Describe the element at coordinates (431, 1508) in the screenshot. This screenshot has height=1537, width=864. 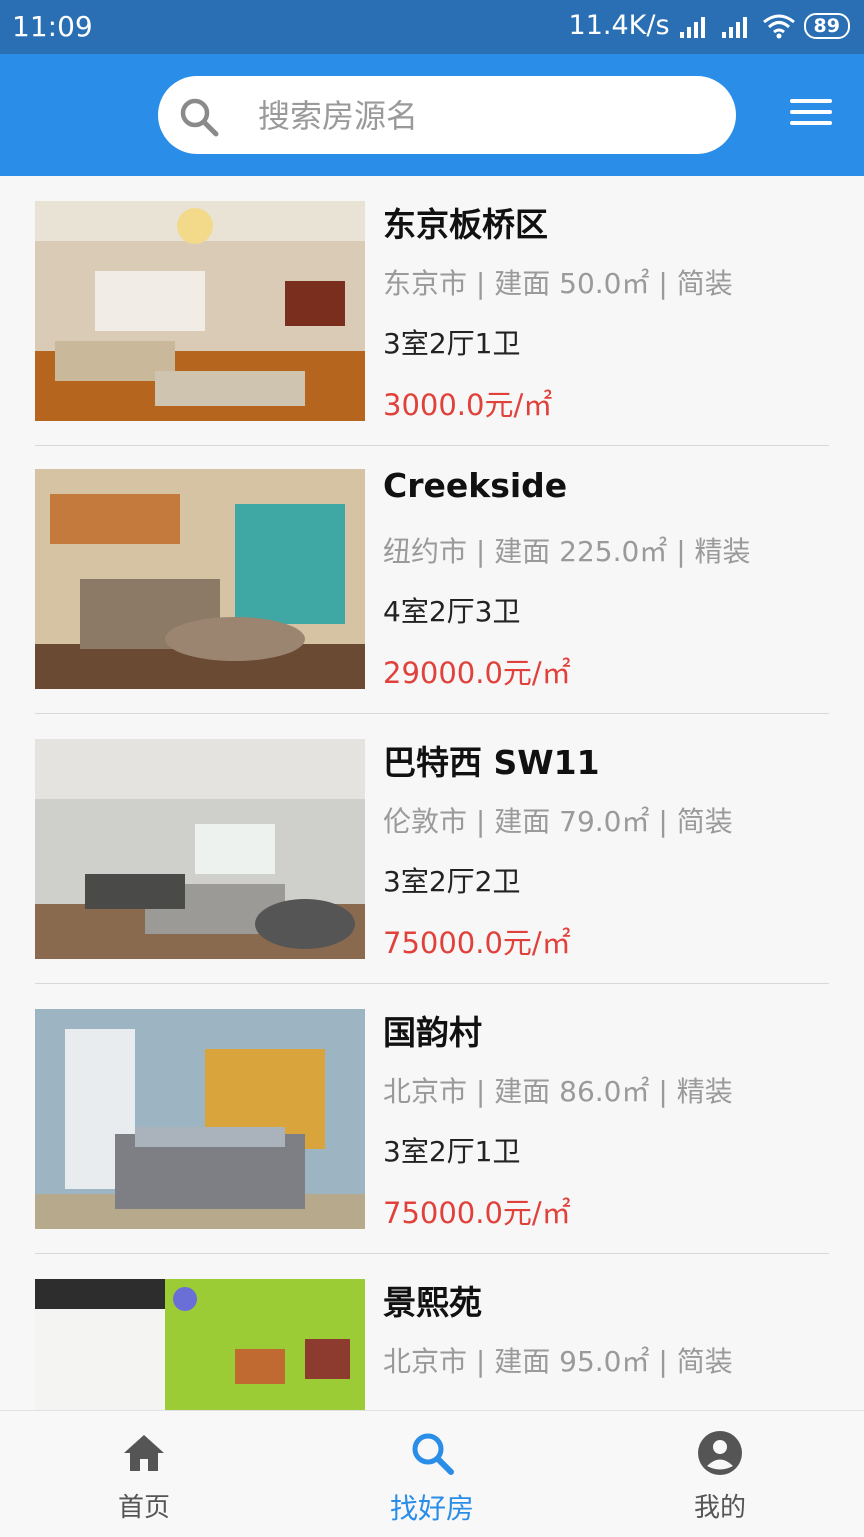
I see `nav-find-label: 找好房` at that location.